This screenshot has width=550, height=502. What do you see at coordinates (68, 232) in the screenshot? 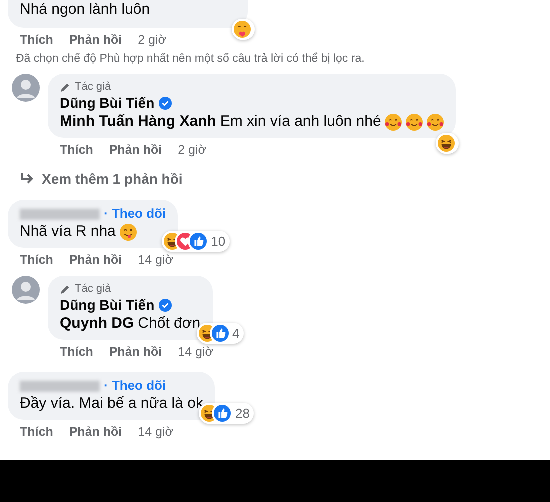
I see `comment-body: Nhã vía R nha` at bounding box center [68, 232].